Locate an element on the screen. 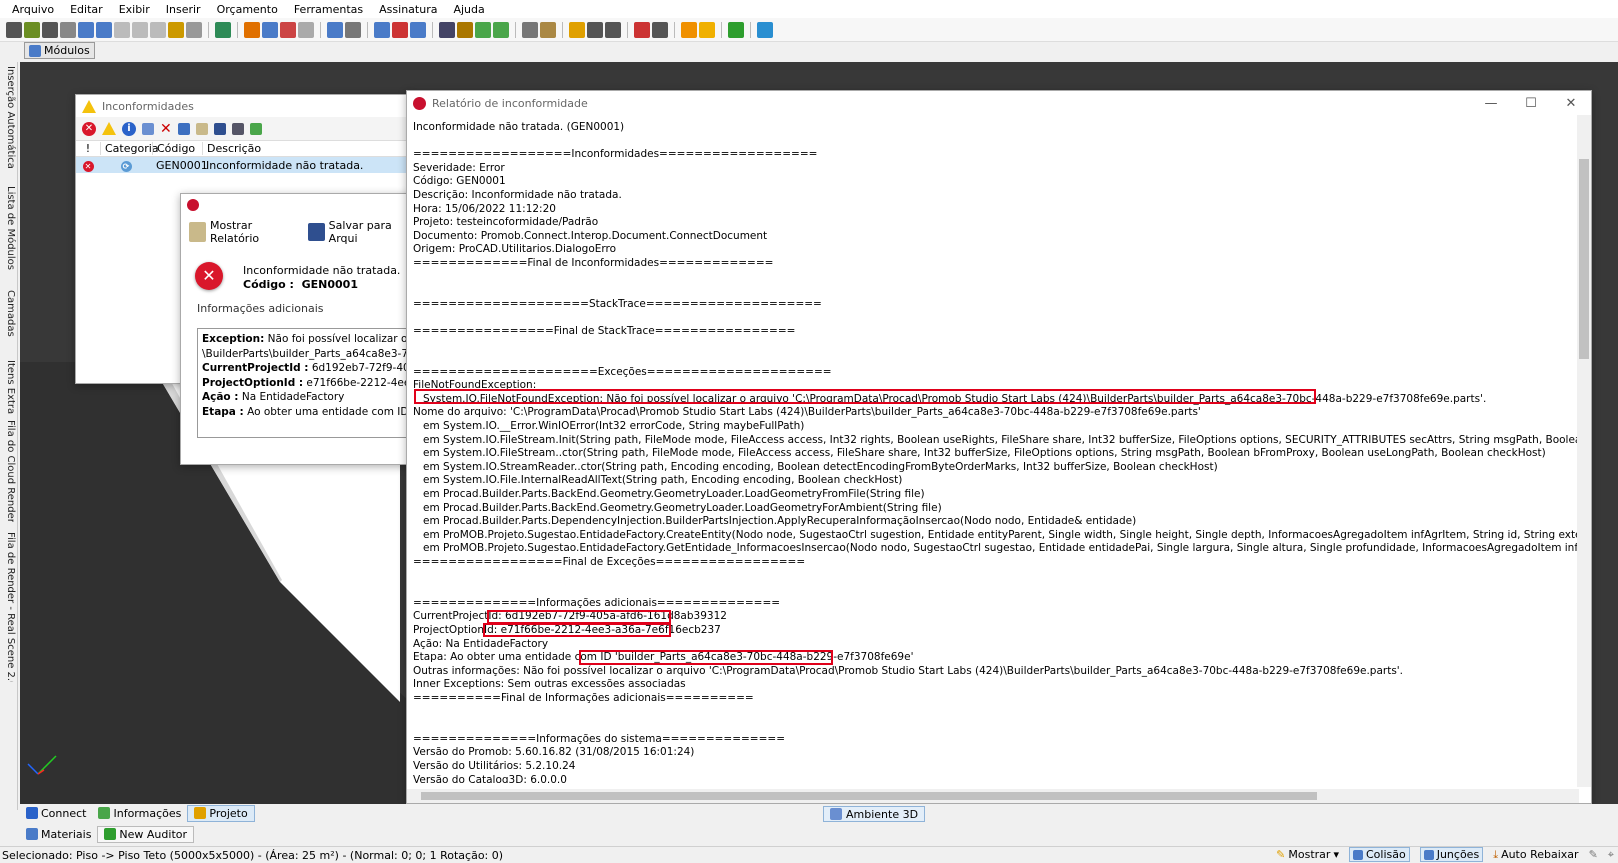 This screenshot has width=1618, height=863. report-title: Relatório de inconformidade is located at coordinates (510, 103).